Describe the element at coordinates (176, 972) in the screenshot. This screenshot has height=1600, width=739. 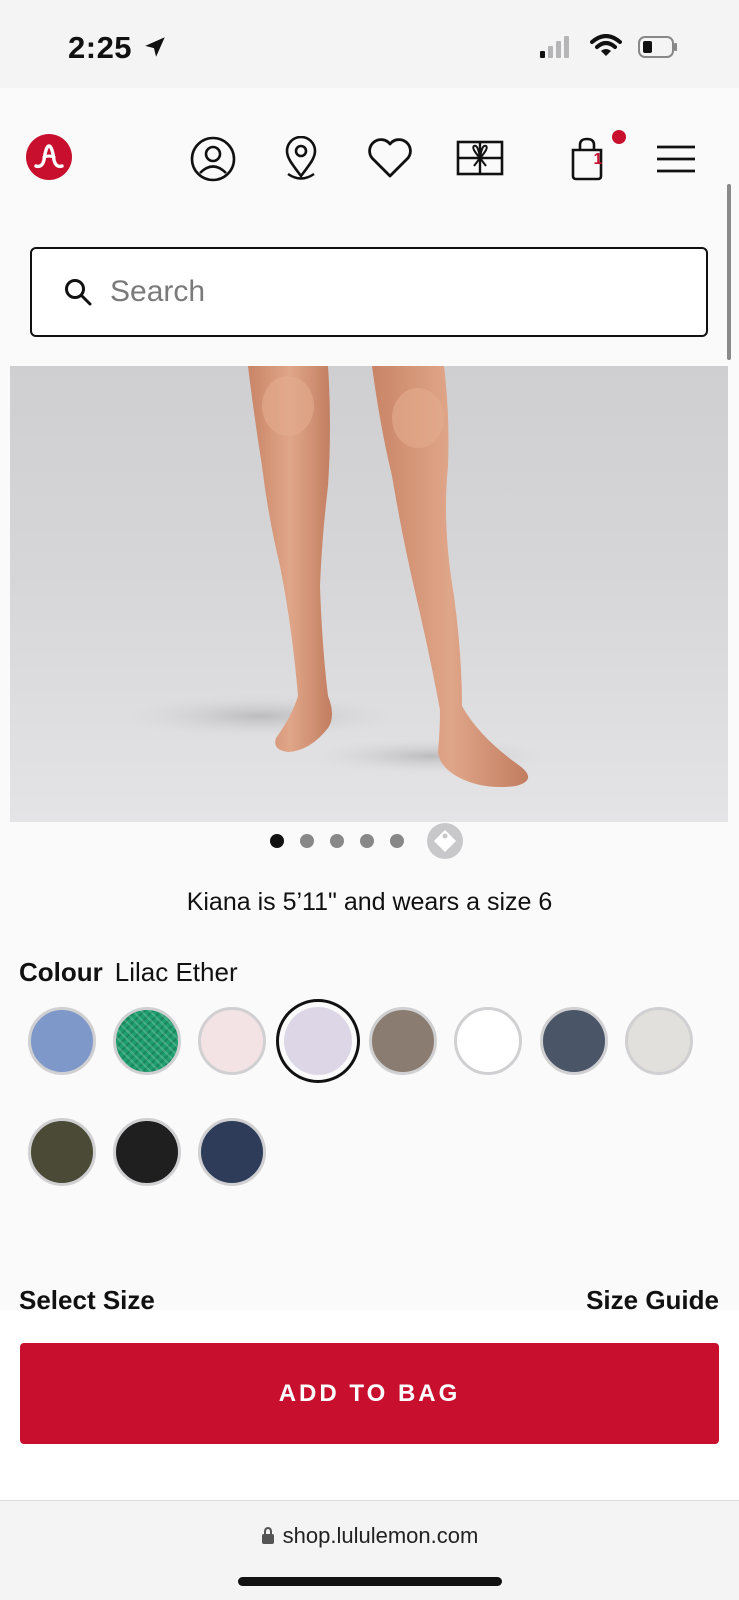
I see `selected-colour-name: Lilac Ether` at that location.